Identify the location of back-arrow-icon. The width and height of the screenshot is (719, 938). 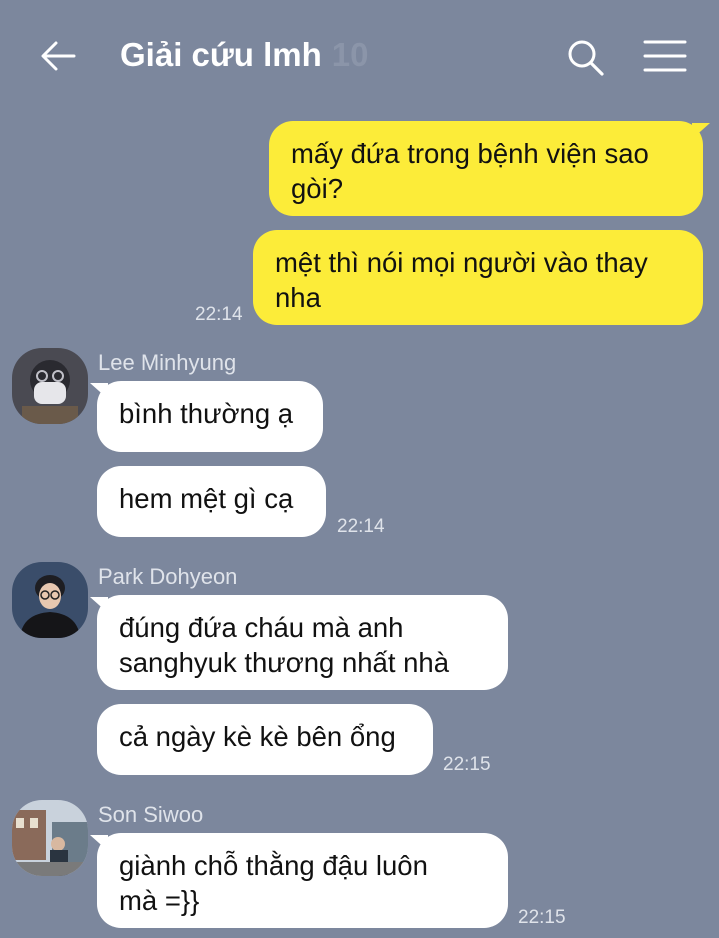
(58, 56).